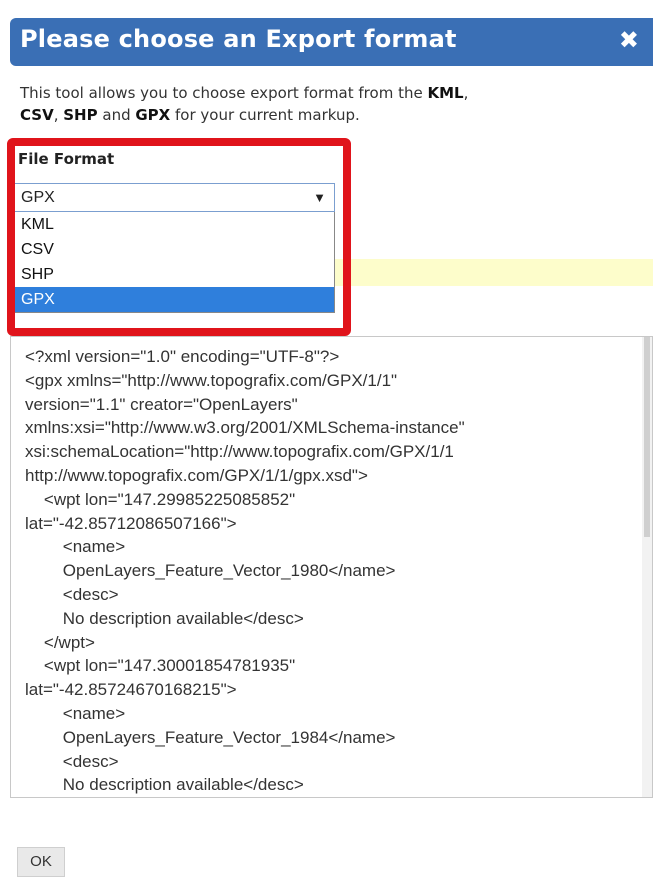 The height and width of the screenshot is (877, 653). Describe the element at coordinates (647, 437) in the screenshot. I see `scrollbar-thumb` at that location.